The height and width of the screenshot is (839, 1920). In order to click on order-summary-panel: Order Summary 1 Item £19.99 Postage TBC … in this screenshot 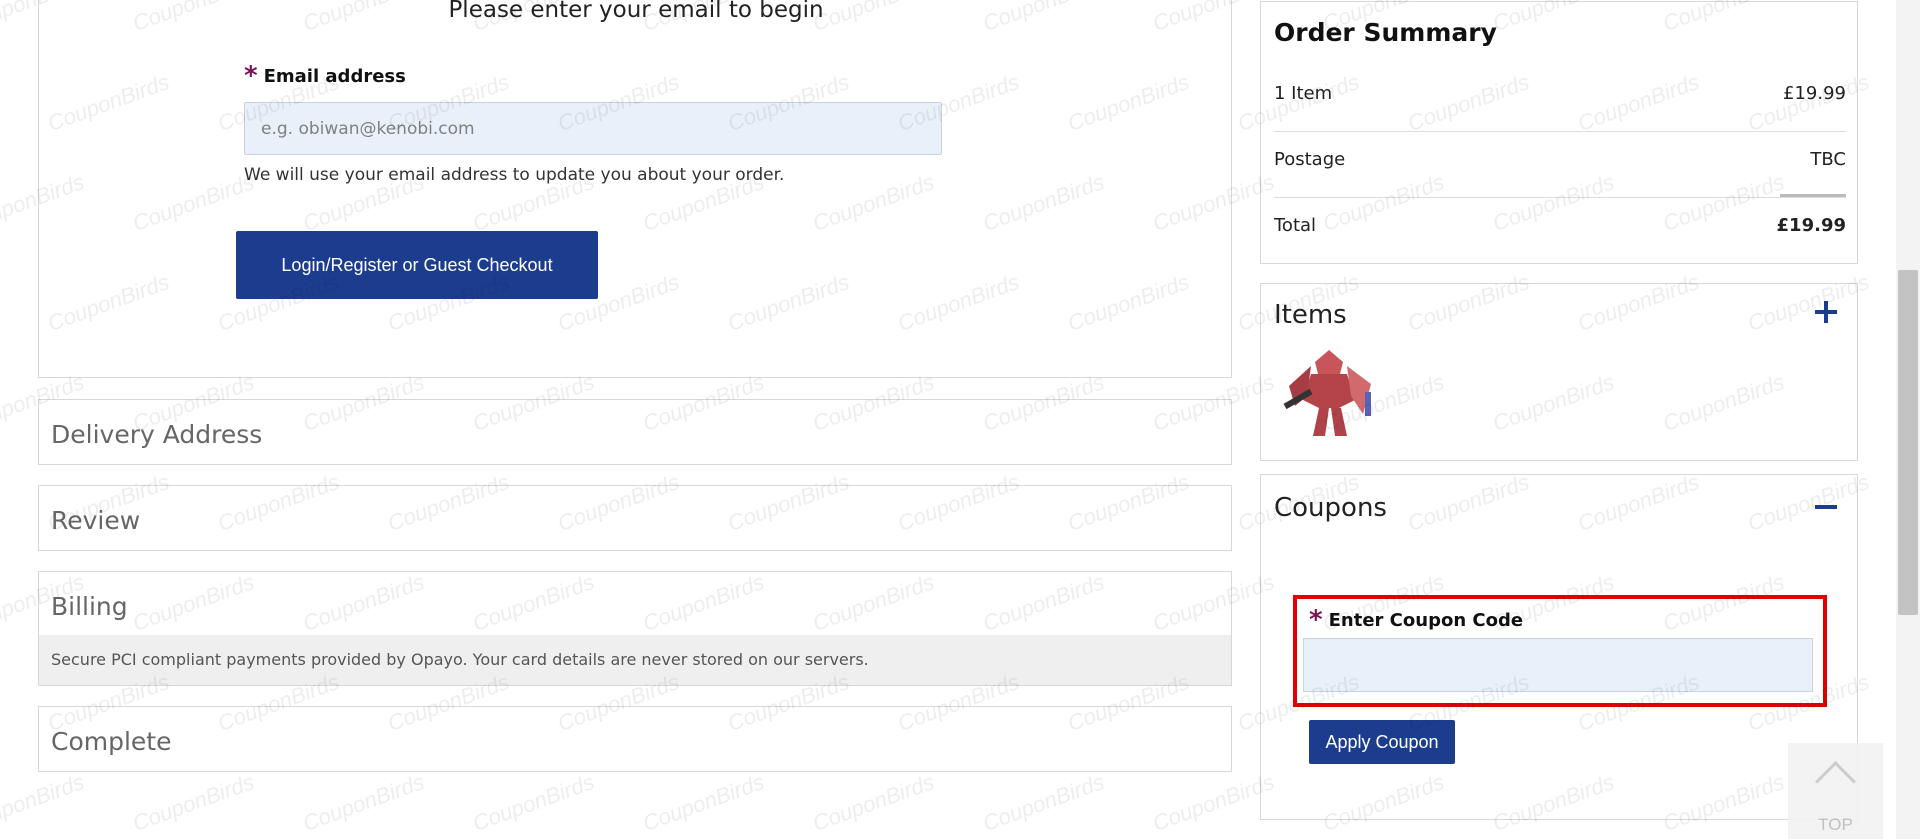, I will do `click(1559, 132)`.